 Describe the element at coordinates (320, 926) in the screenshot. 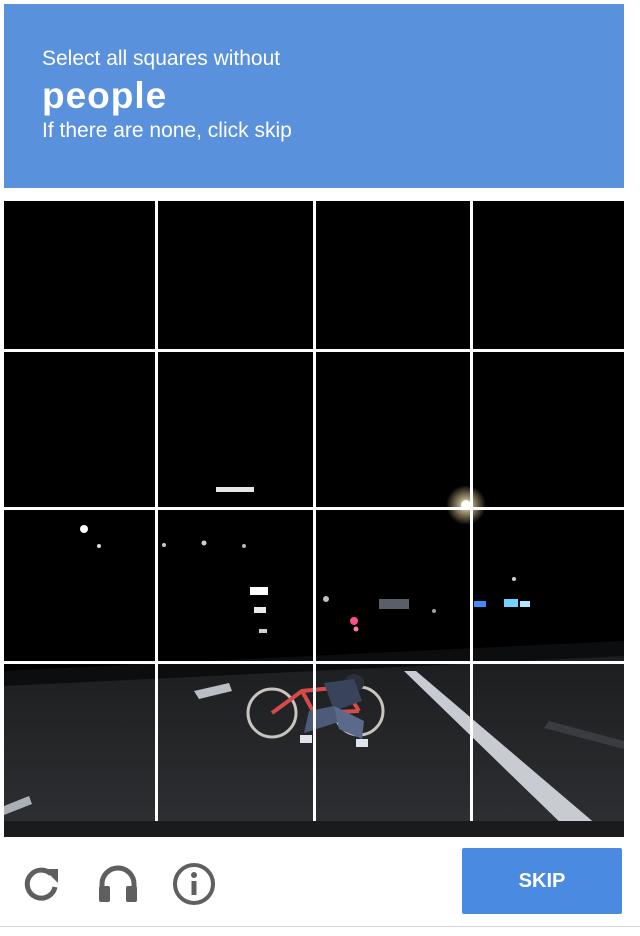

I see `footer-divider` at that location.